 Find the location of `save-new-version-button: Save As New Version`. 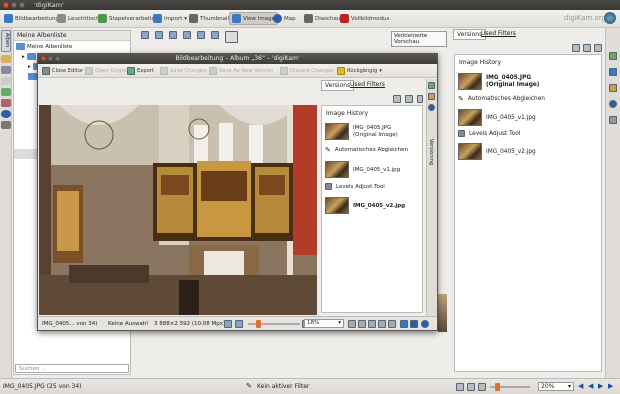

save-new-version-button: Save As New Version is located at coordinates (241, 71).